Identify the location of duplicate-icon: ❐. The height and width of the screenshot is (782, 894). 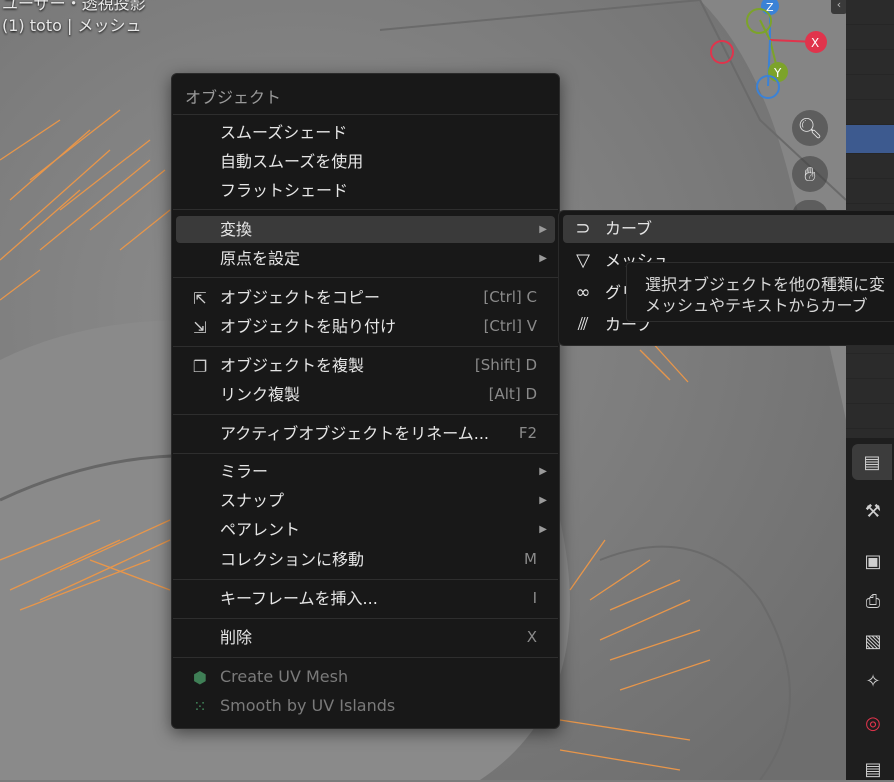
(200, 366).